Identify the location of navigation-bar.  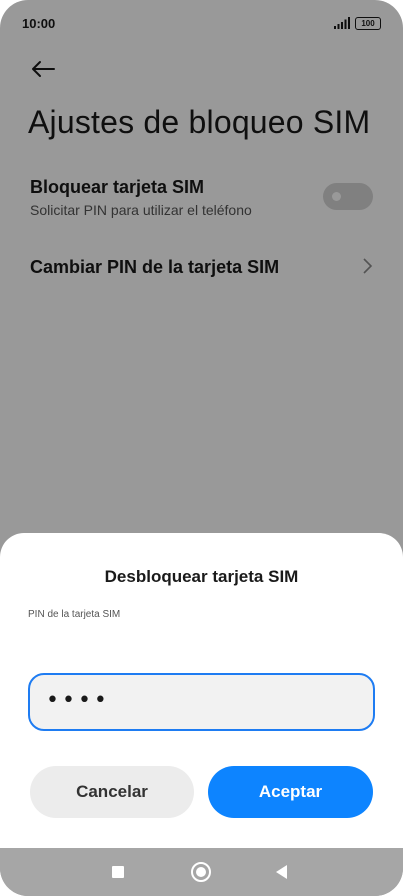
(201, 872).